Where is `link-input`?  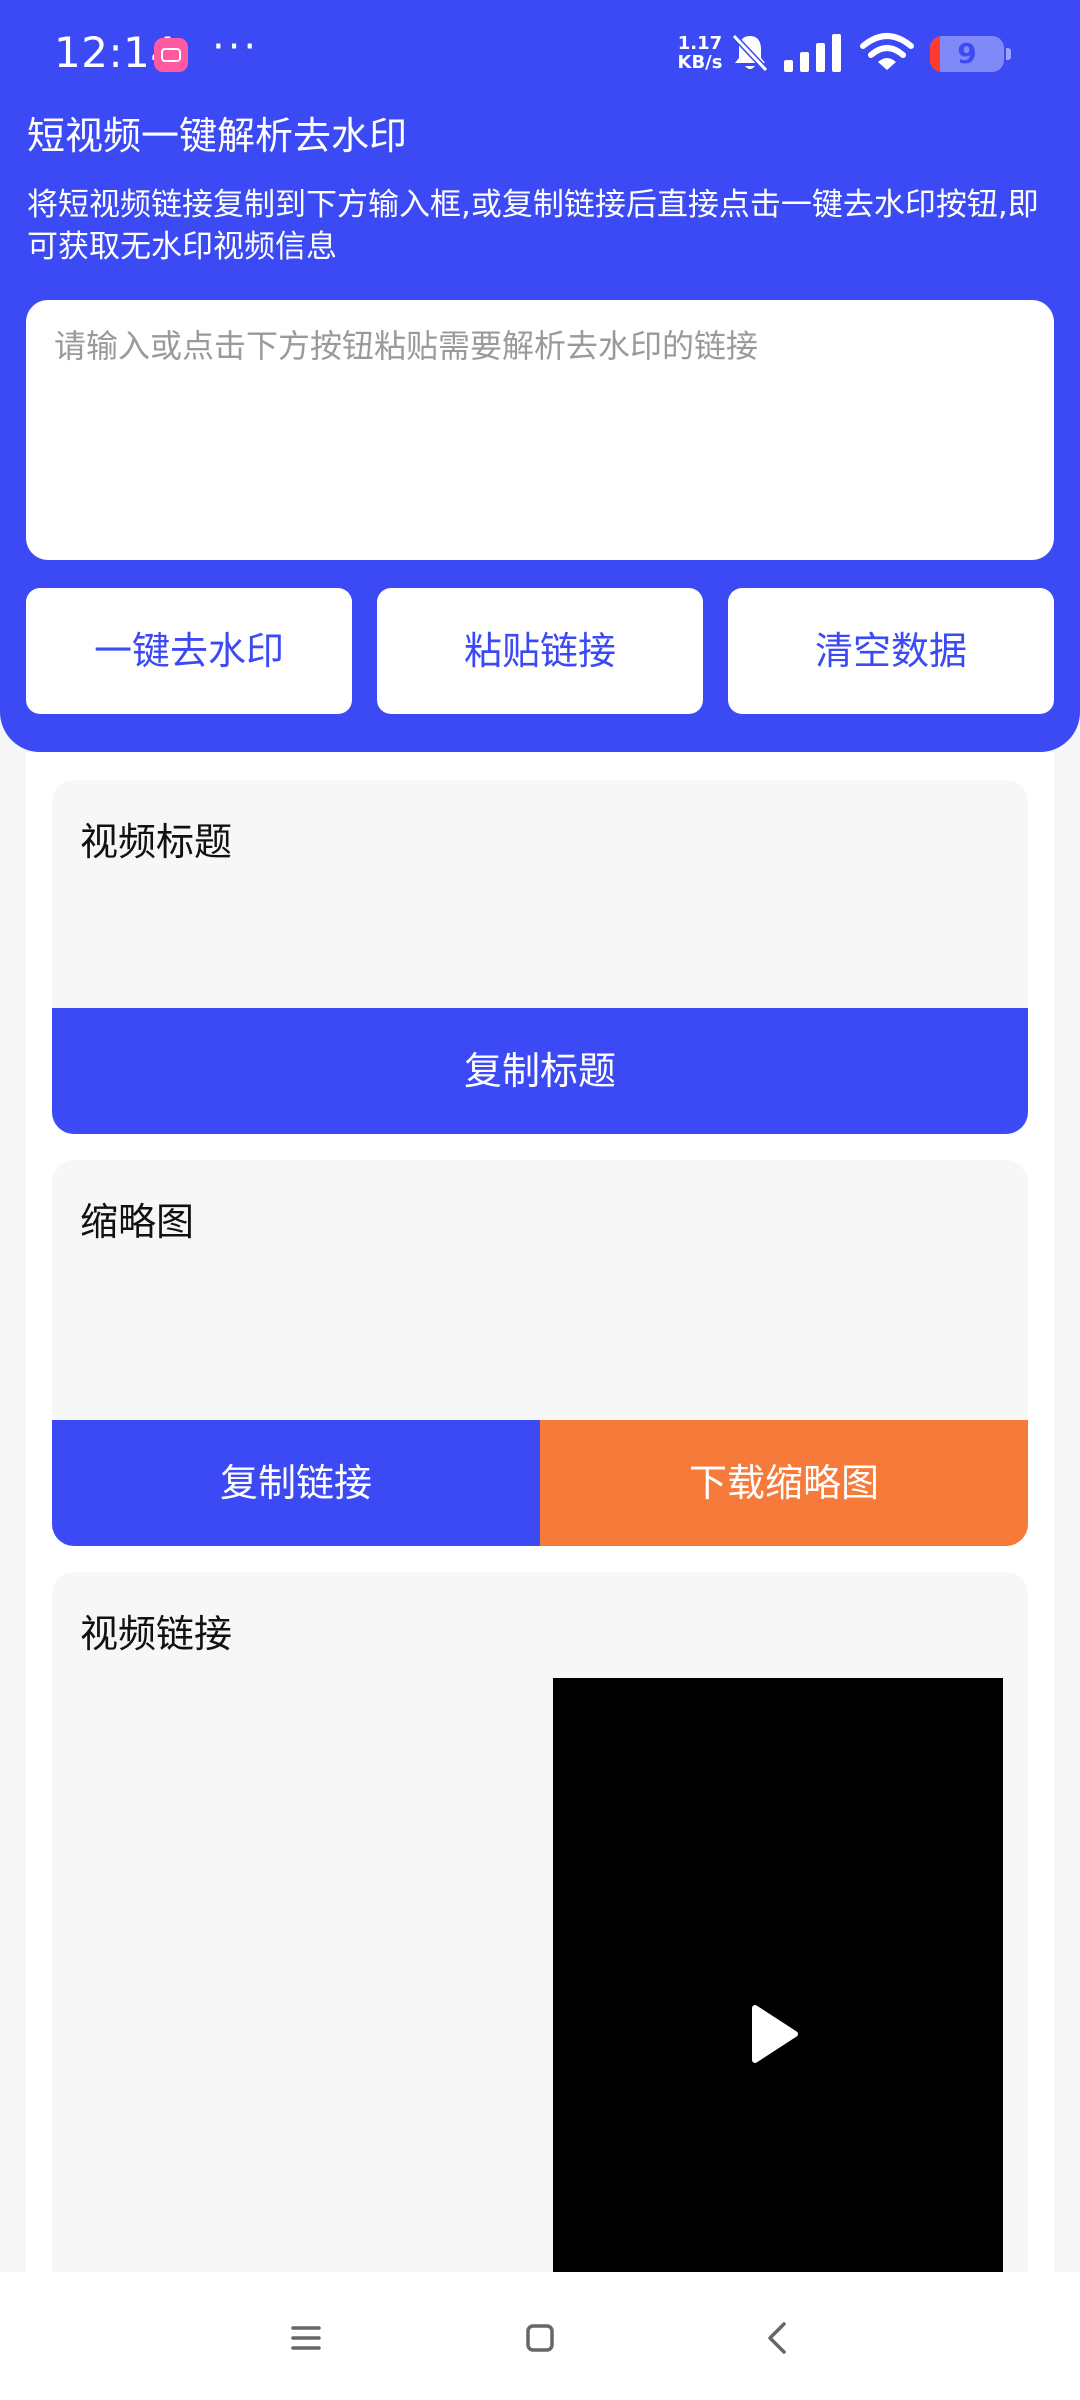
link-input is located at coordinates (540, 430).